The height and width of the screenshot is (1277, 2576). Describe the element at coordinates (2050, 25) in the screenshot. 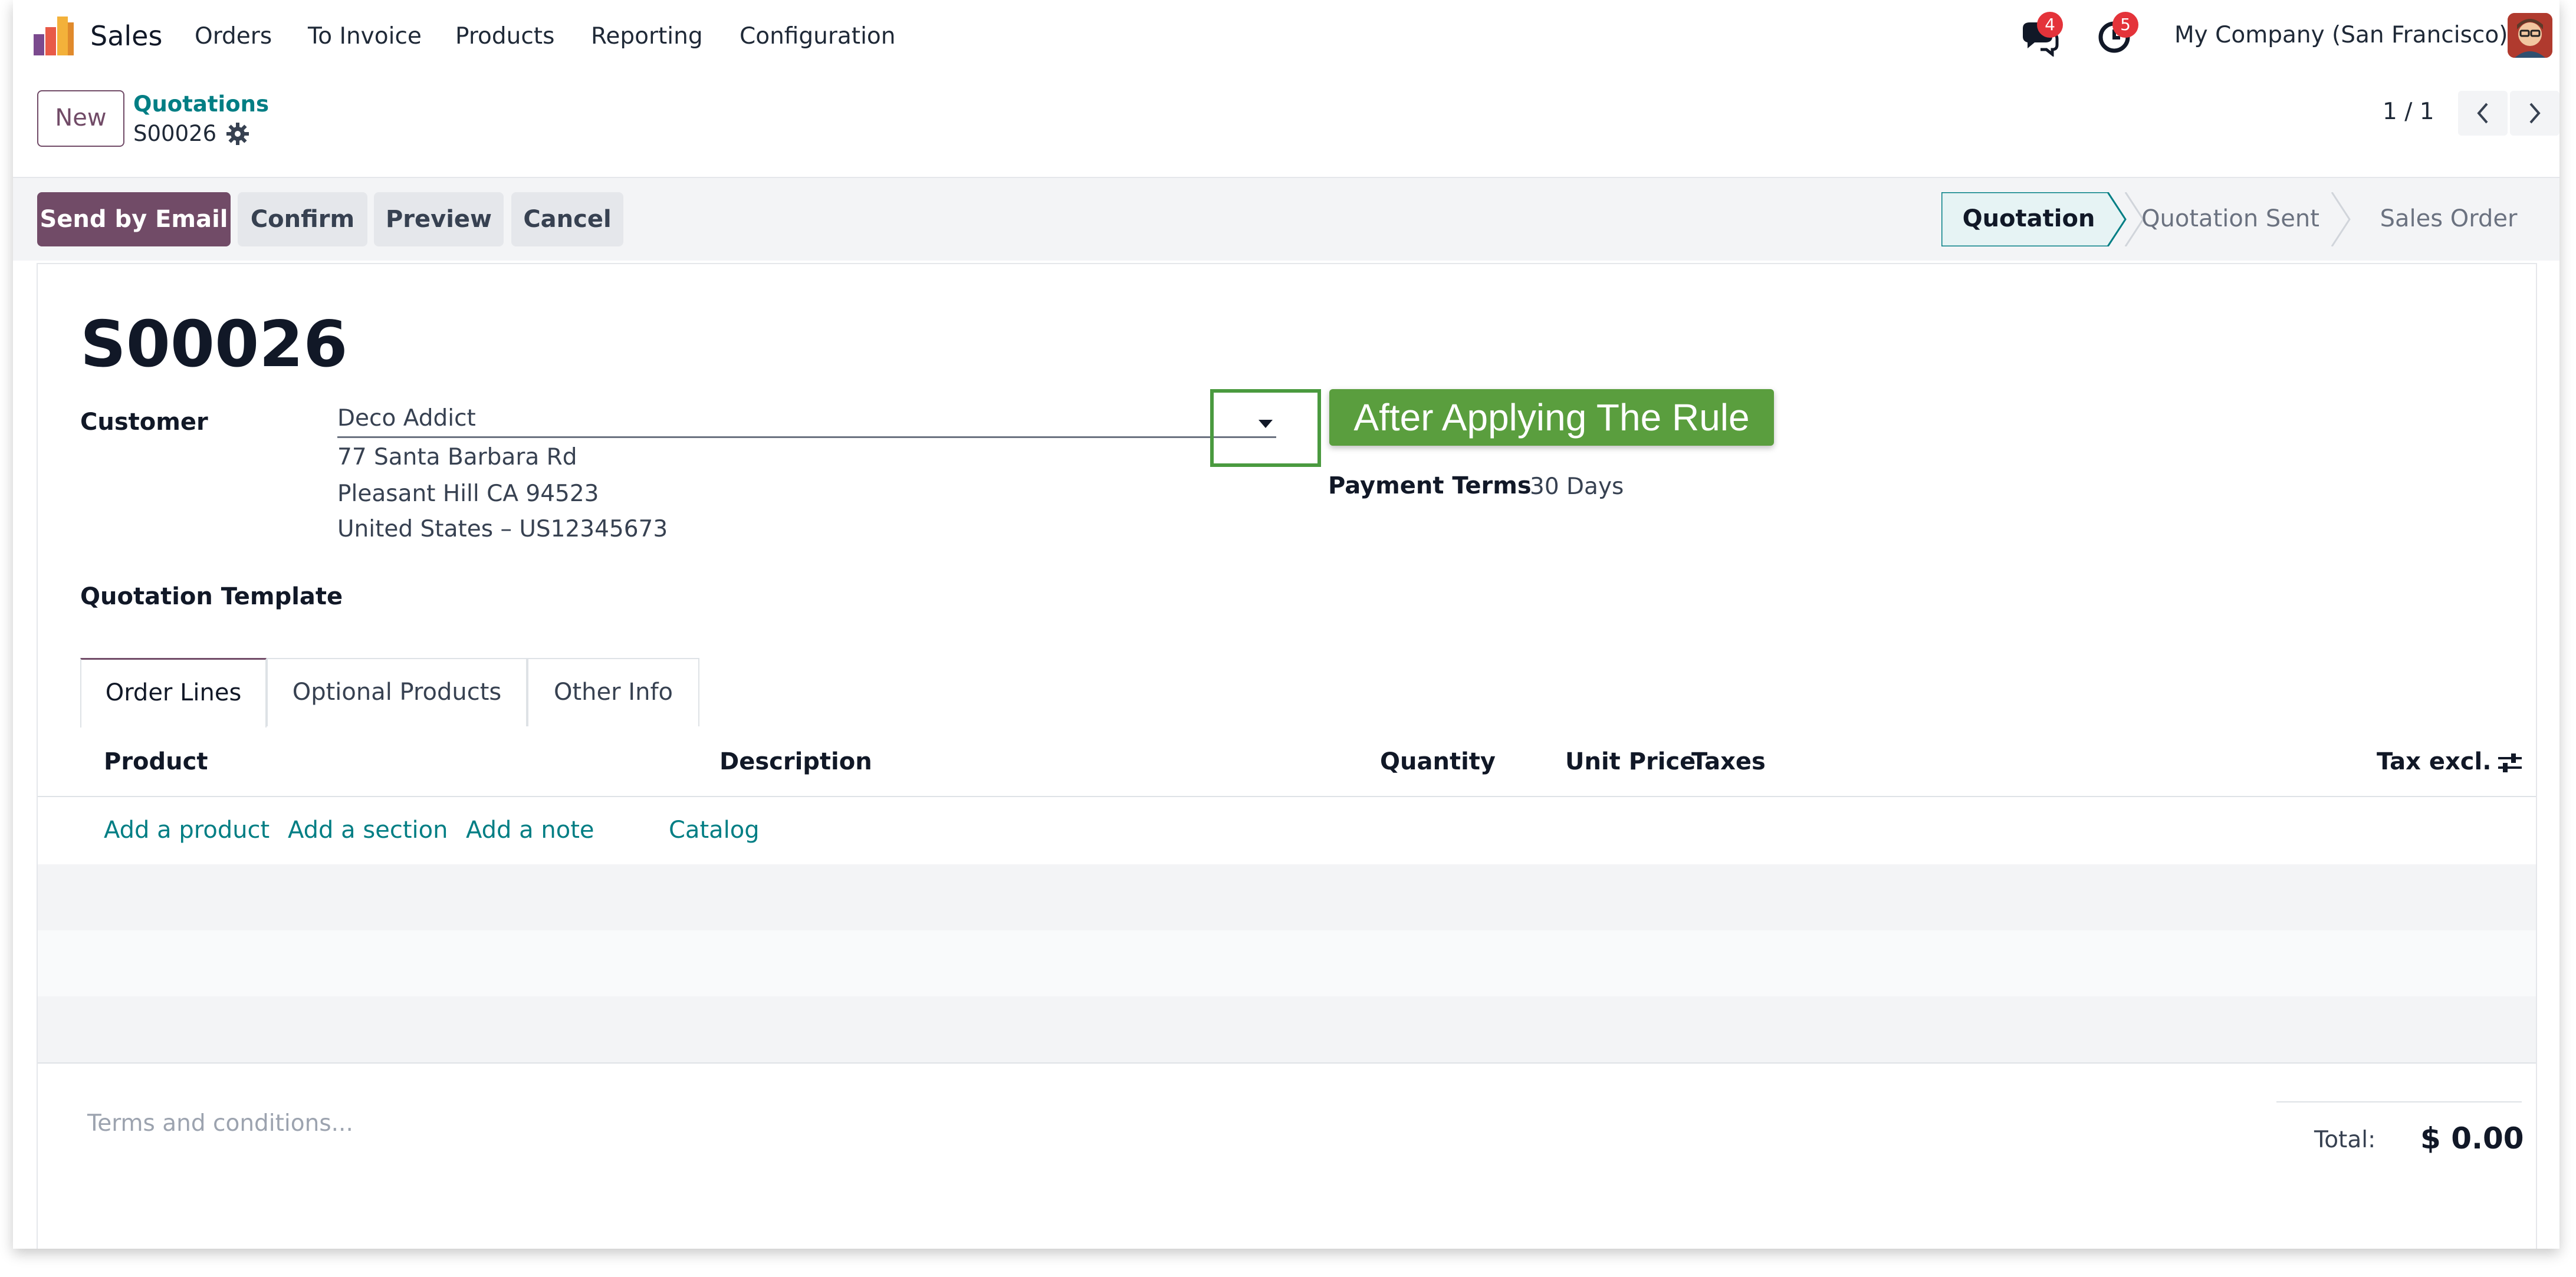

I see `messages-badge: 4` at that location.